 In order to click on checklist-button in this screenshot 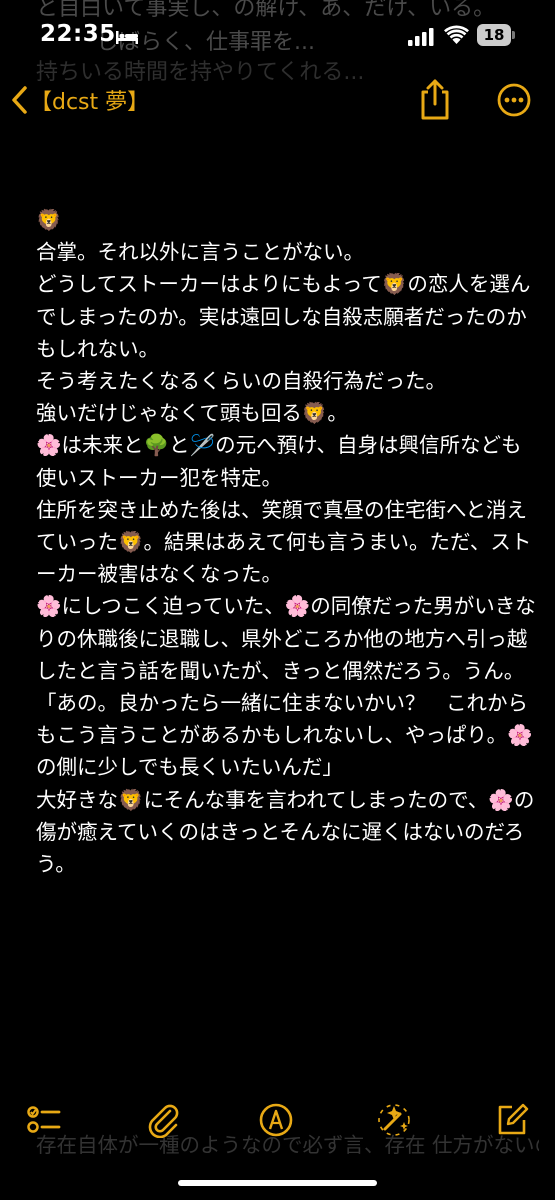, I will do `click(44, 1120)`.